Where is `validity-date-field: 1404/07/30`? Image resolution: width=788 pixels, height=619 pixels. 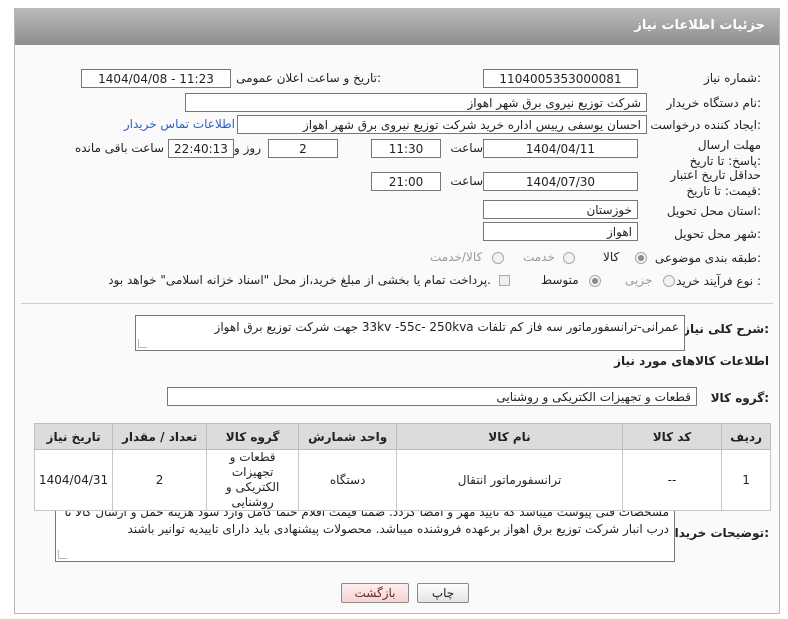
validity-date-field: 1404/07/30 is located at coordinates (560, 181).